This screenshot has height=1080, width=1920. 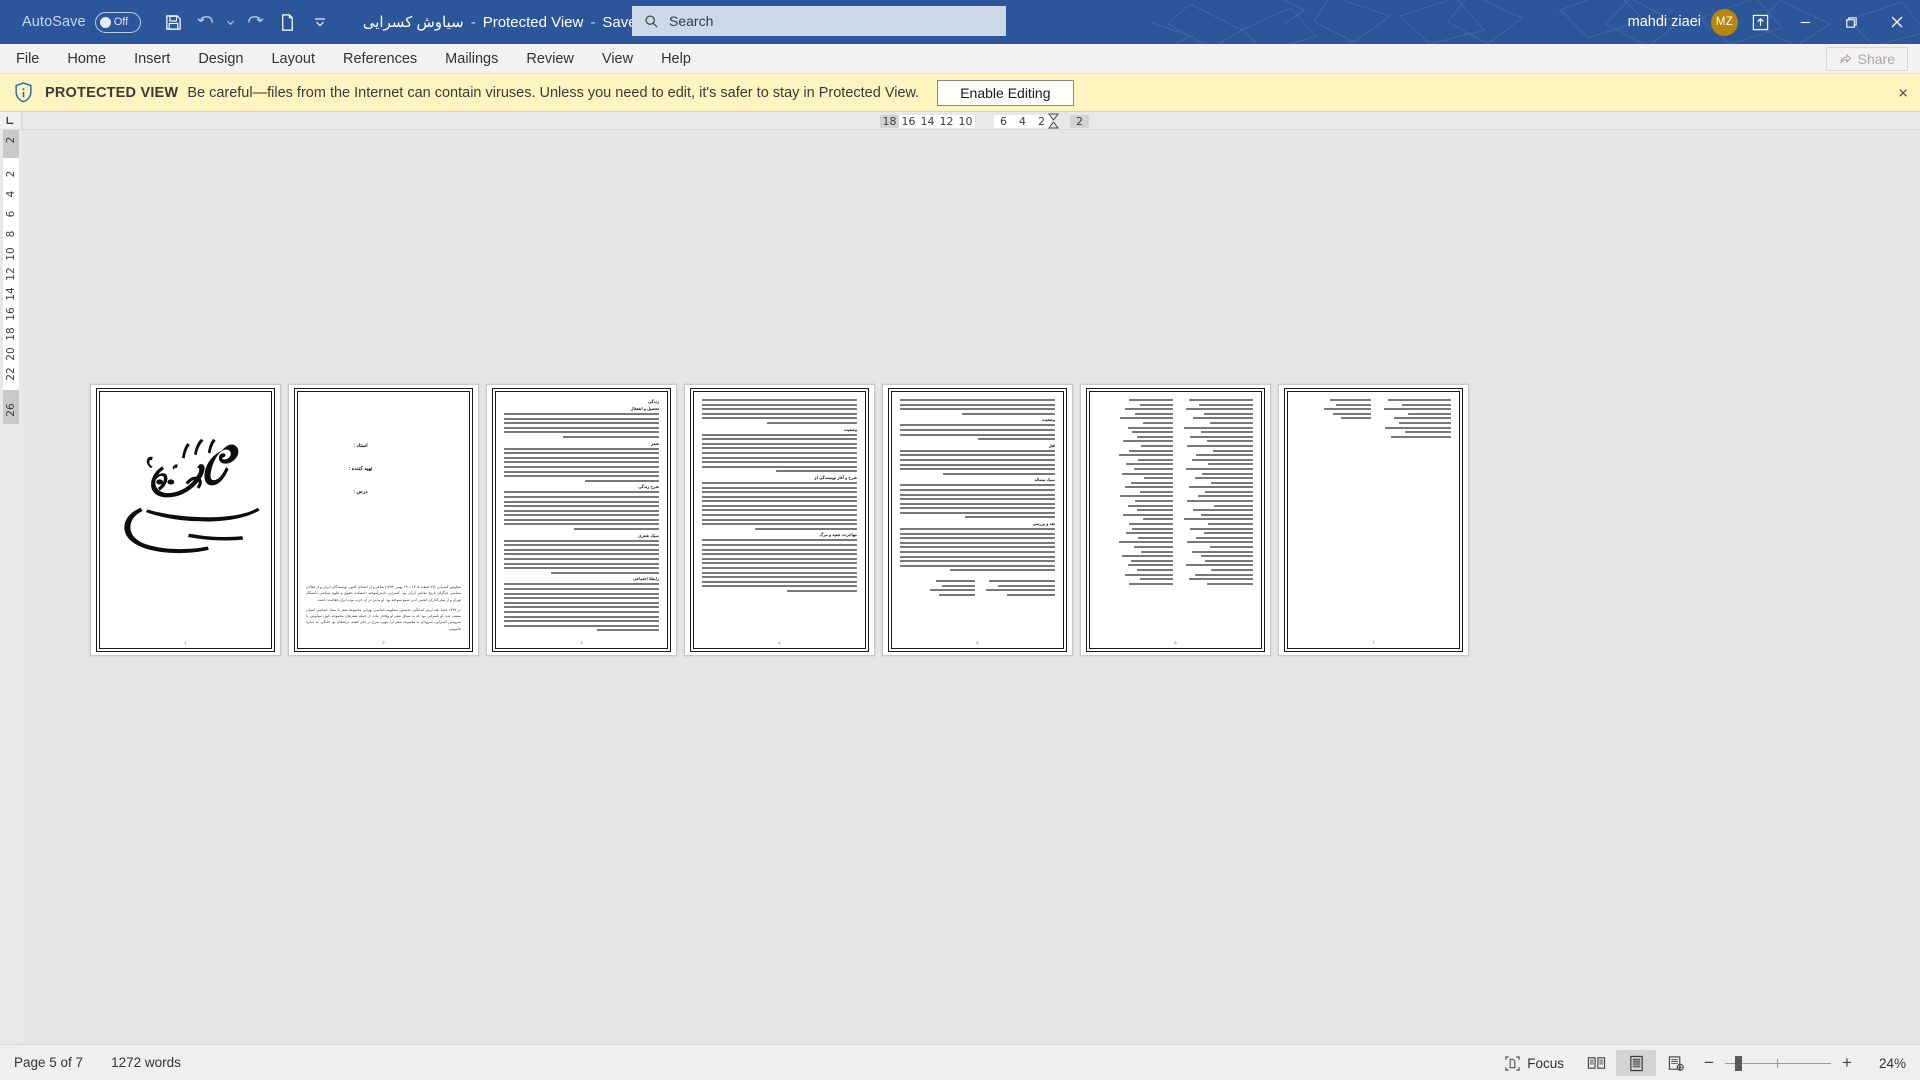 What do you see at coordinates (1851, 22) in the screenshot?
I see `restore-button` at bounding box center [1851, 22].